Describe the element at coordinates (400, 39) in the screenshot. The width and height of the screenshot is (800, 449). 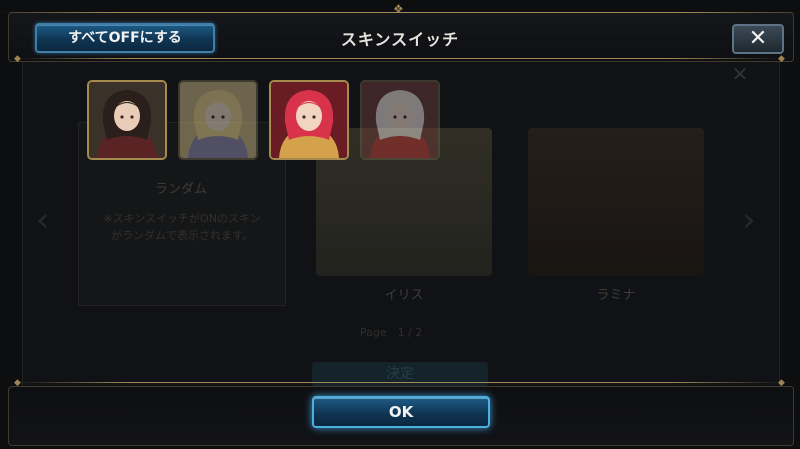
I see `dialog-title: スキンスイッチ` at that location.